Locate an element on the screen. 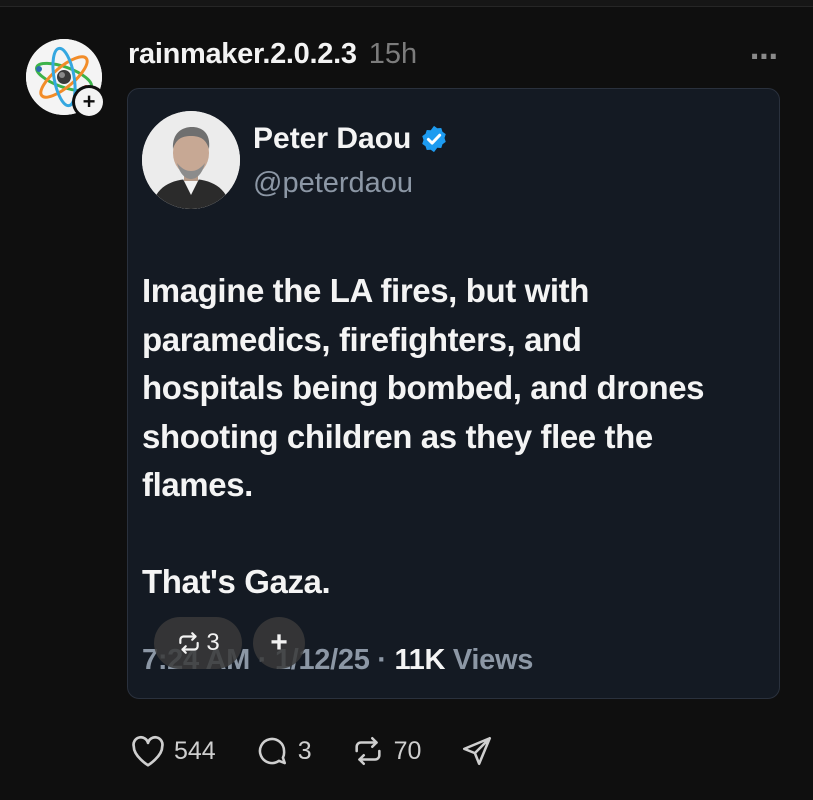 The height and width of the screenshot is (800, 813). overlay-add-button: + is located at coordinates (279, 643).